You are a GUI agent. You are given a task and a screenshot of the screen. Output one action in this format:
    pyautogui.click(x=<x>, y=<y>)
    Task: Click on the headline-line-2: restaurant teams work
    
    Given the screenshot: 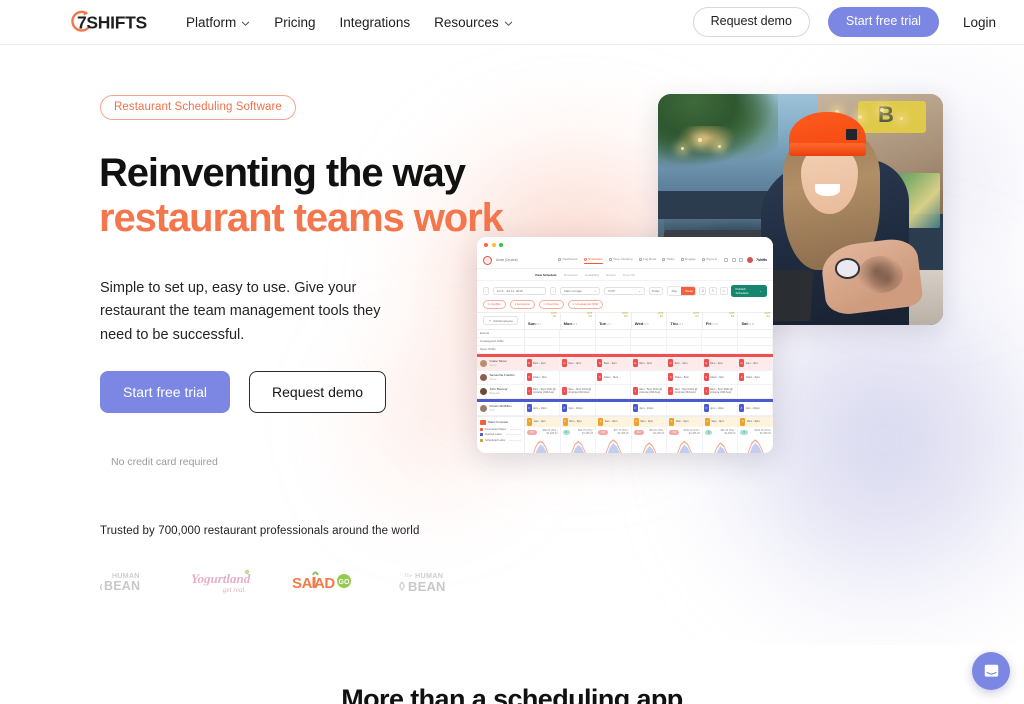 What is the action you would take?
    pyautogui.click(x=301, y=217)
    